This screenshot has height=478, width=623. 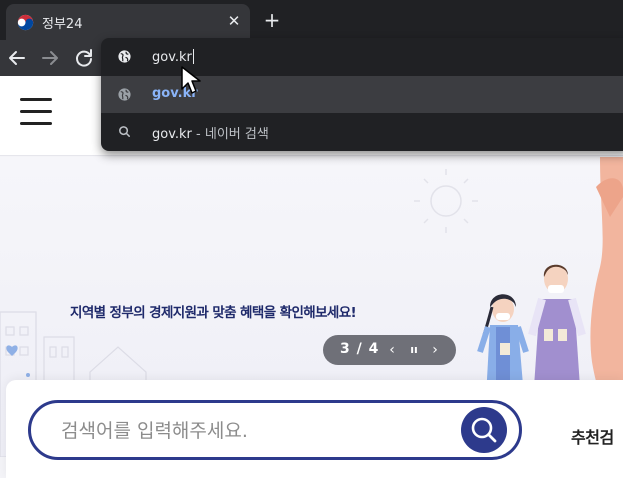 I want to click on slide-prev-button: ‹, so click(x=392, y=350).